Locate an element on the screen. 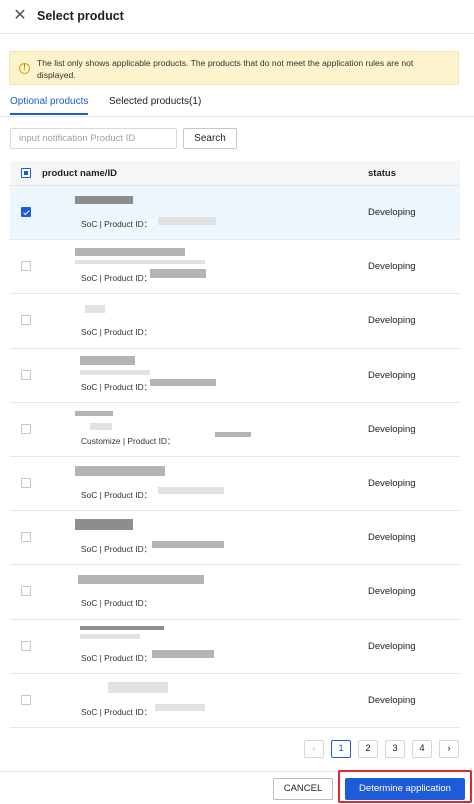  table-header: product name/ID status is located at coordinates (235, 173).